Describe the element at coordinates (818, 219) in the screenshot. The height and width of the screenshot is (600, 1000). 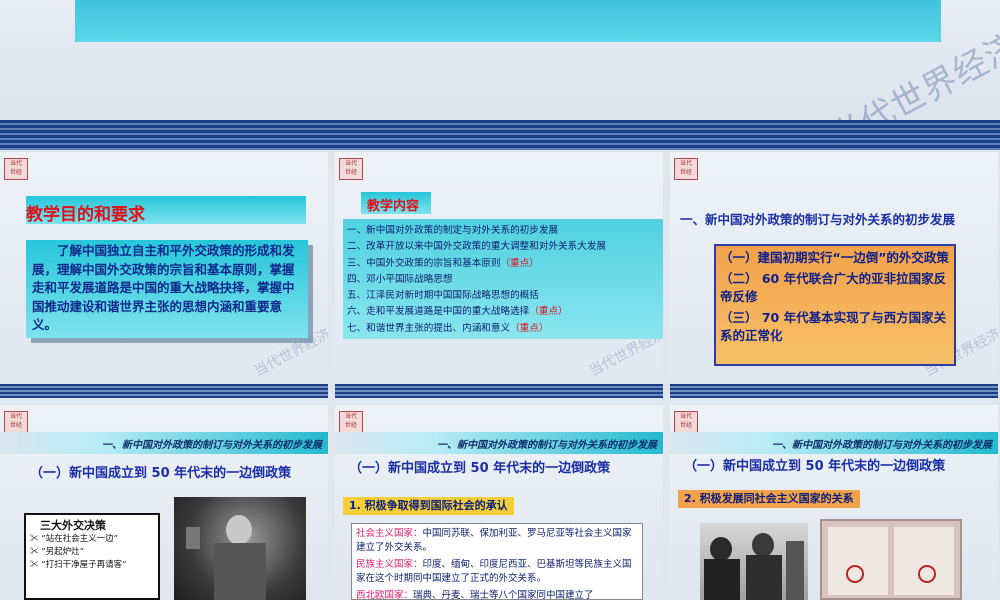
I see `slide-title: 一、新中国对外政策的制订与对外关系的初步发展` at that location.